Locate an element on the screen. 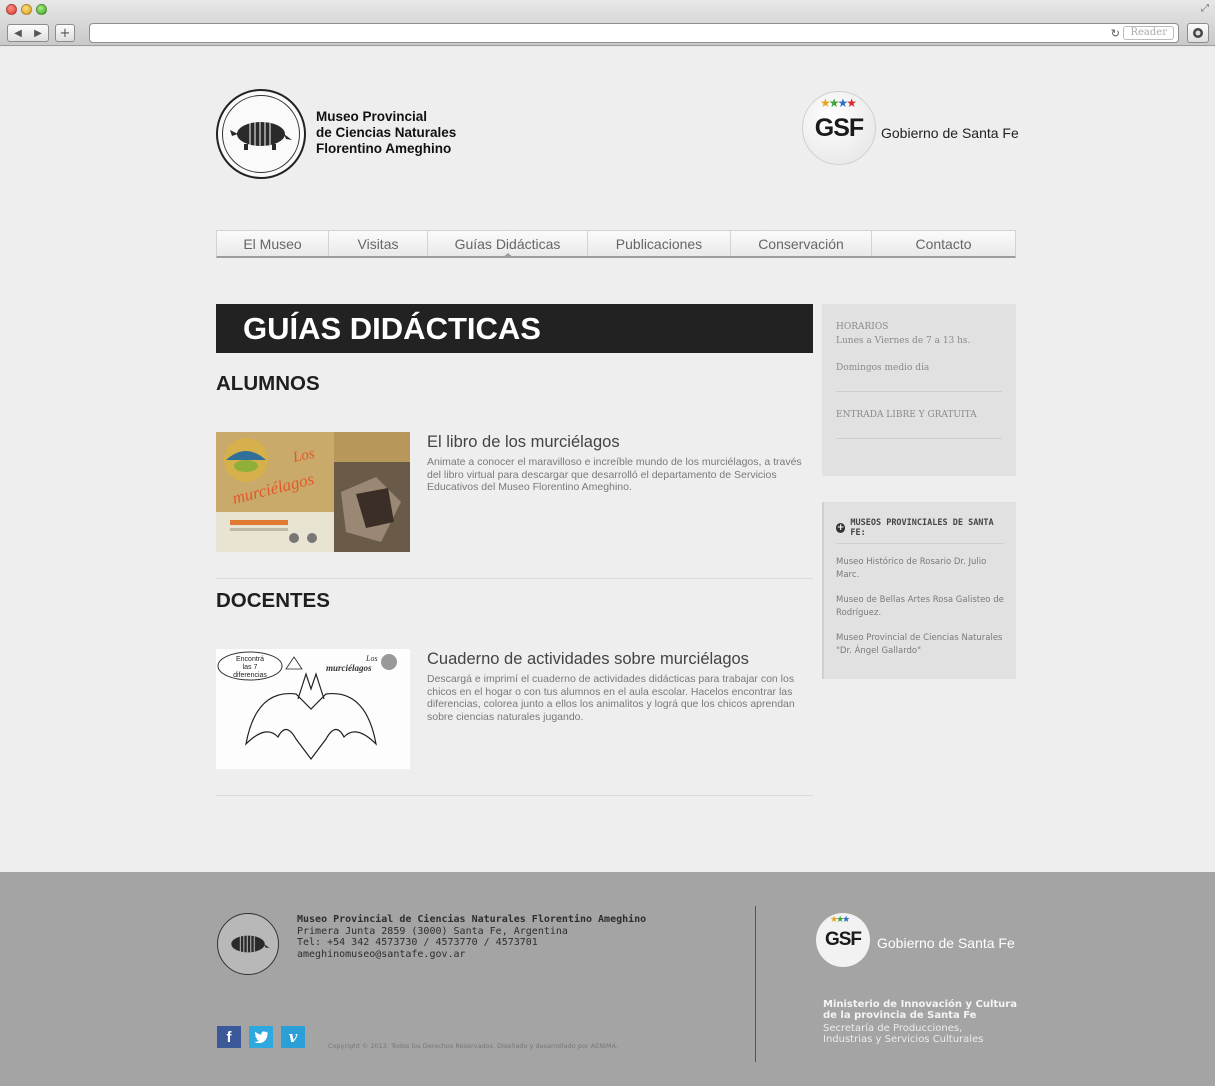 This screenshot has height=1086, width=1215. footer-museum-logo is located at coordinates (248, 944).